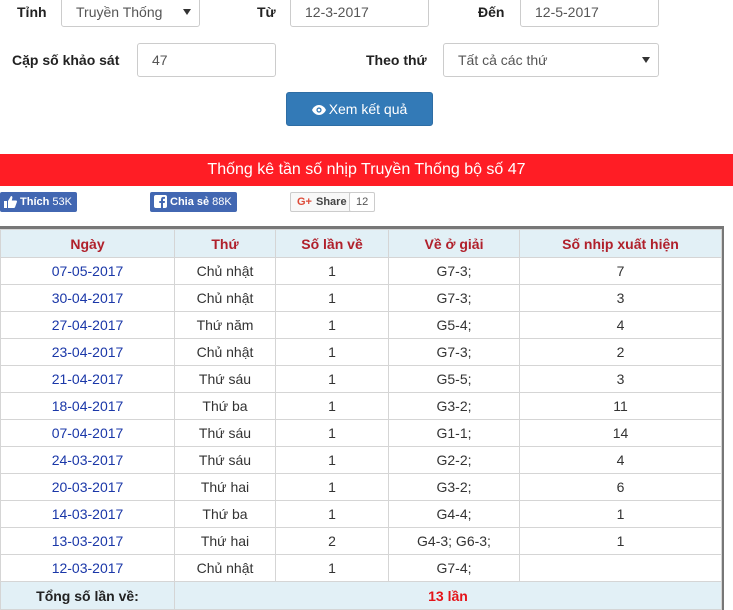 The height and width of the screenshot is (610, 733). Describe the element at coordinates (87, 352) in the screenshot. I see `date-link: 23-04-2017` at that location.